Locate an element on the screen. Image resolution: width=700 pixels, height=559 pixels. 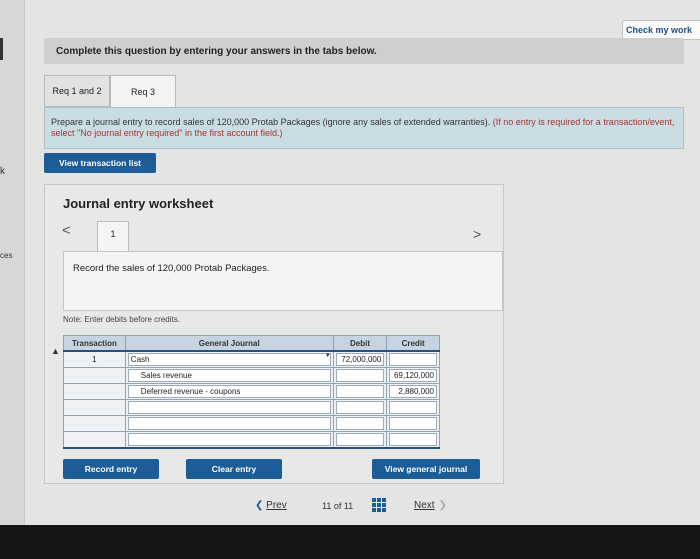
col-transaction: Transaction is located at coordinates (94, 343).